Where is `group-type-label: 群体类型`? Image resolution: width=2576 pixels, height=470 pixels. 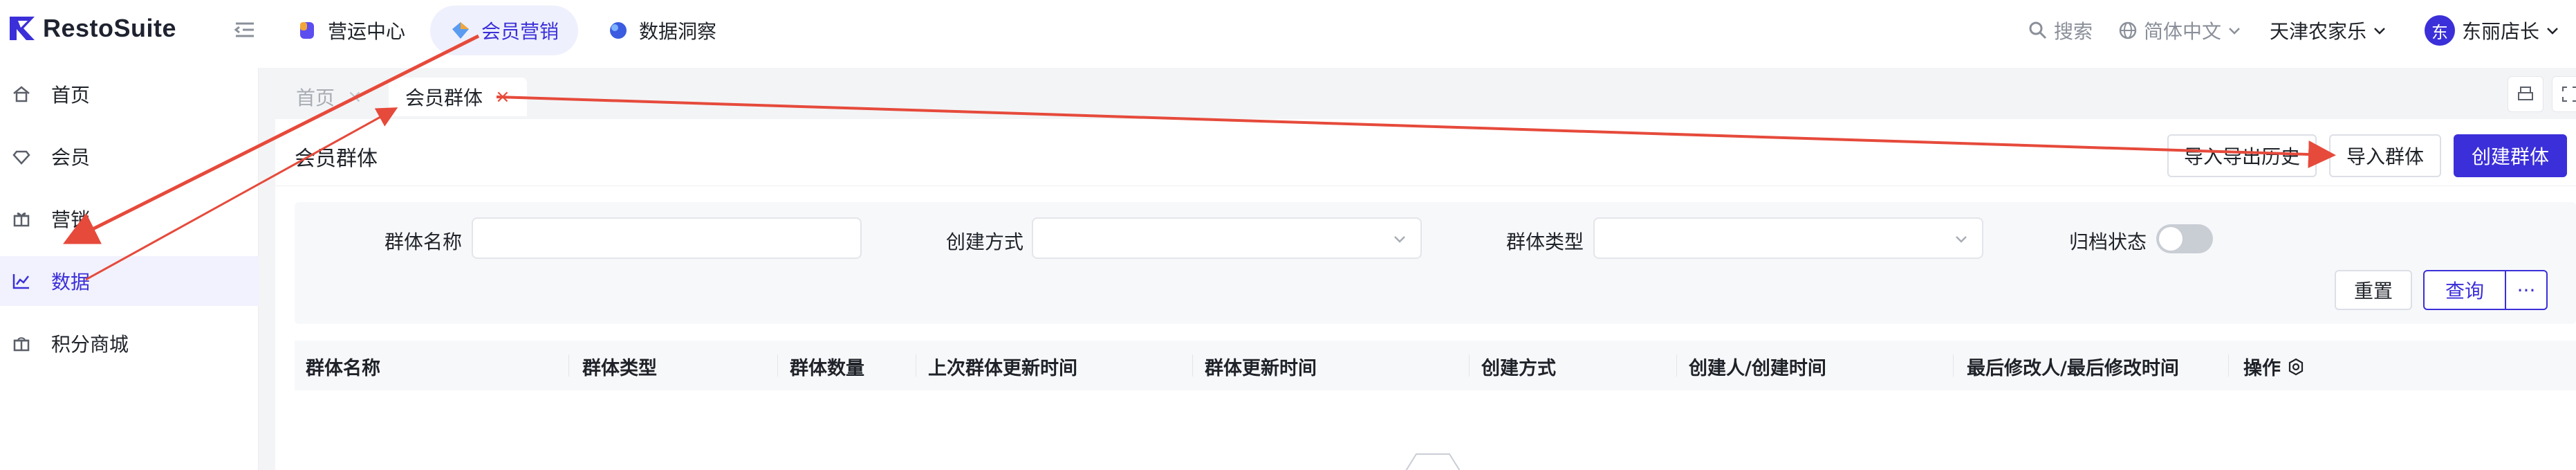
group-type-label: 群体类型 is located at coordinates (1545, 242).